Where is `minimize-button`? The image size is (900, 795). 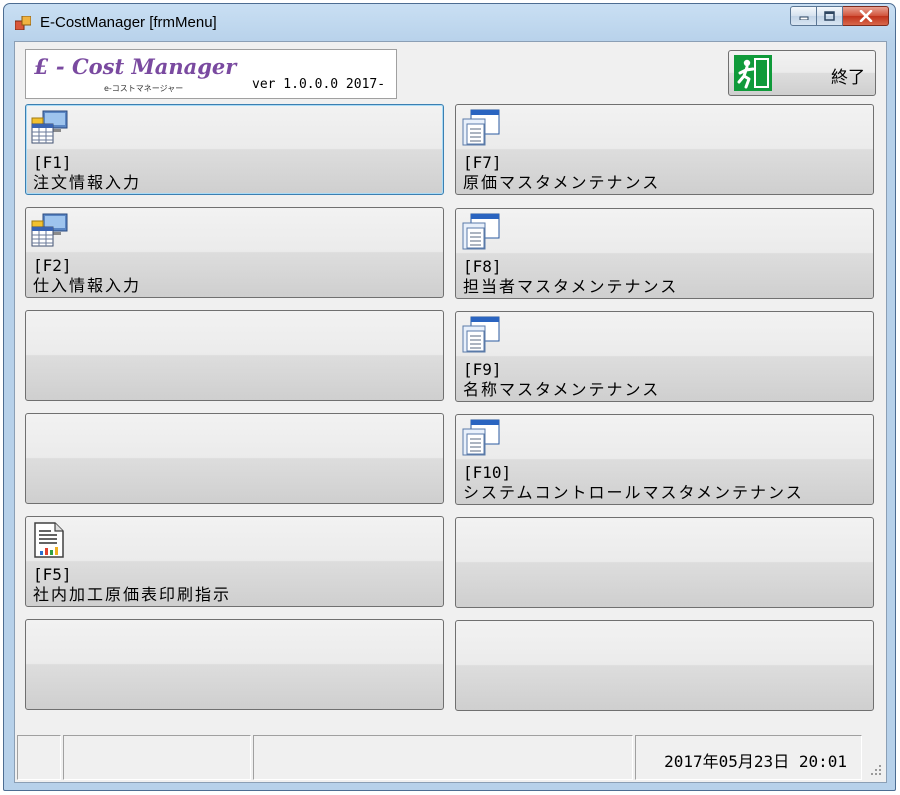 minimize-button is located at coordinates (803, 16).